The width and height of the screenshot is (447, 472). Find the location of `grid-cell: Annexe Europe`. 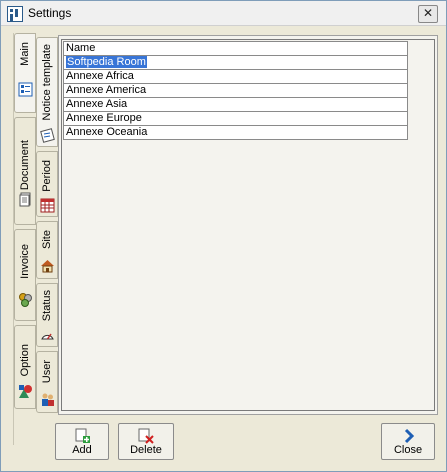

grid-cell: Annexe Europe is located at coordinates (235, 118).